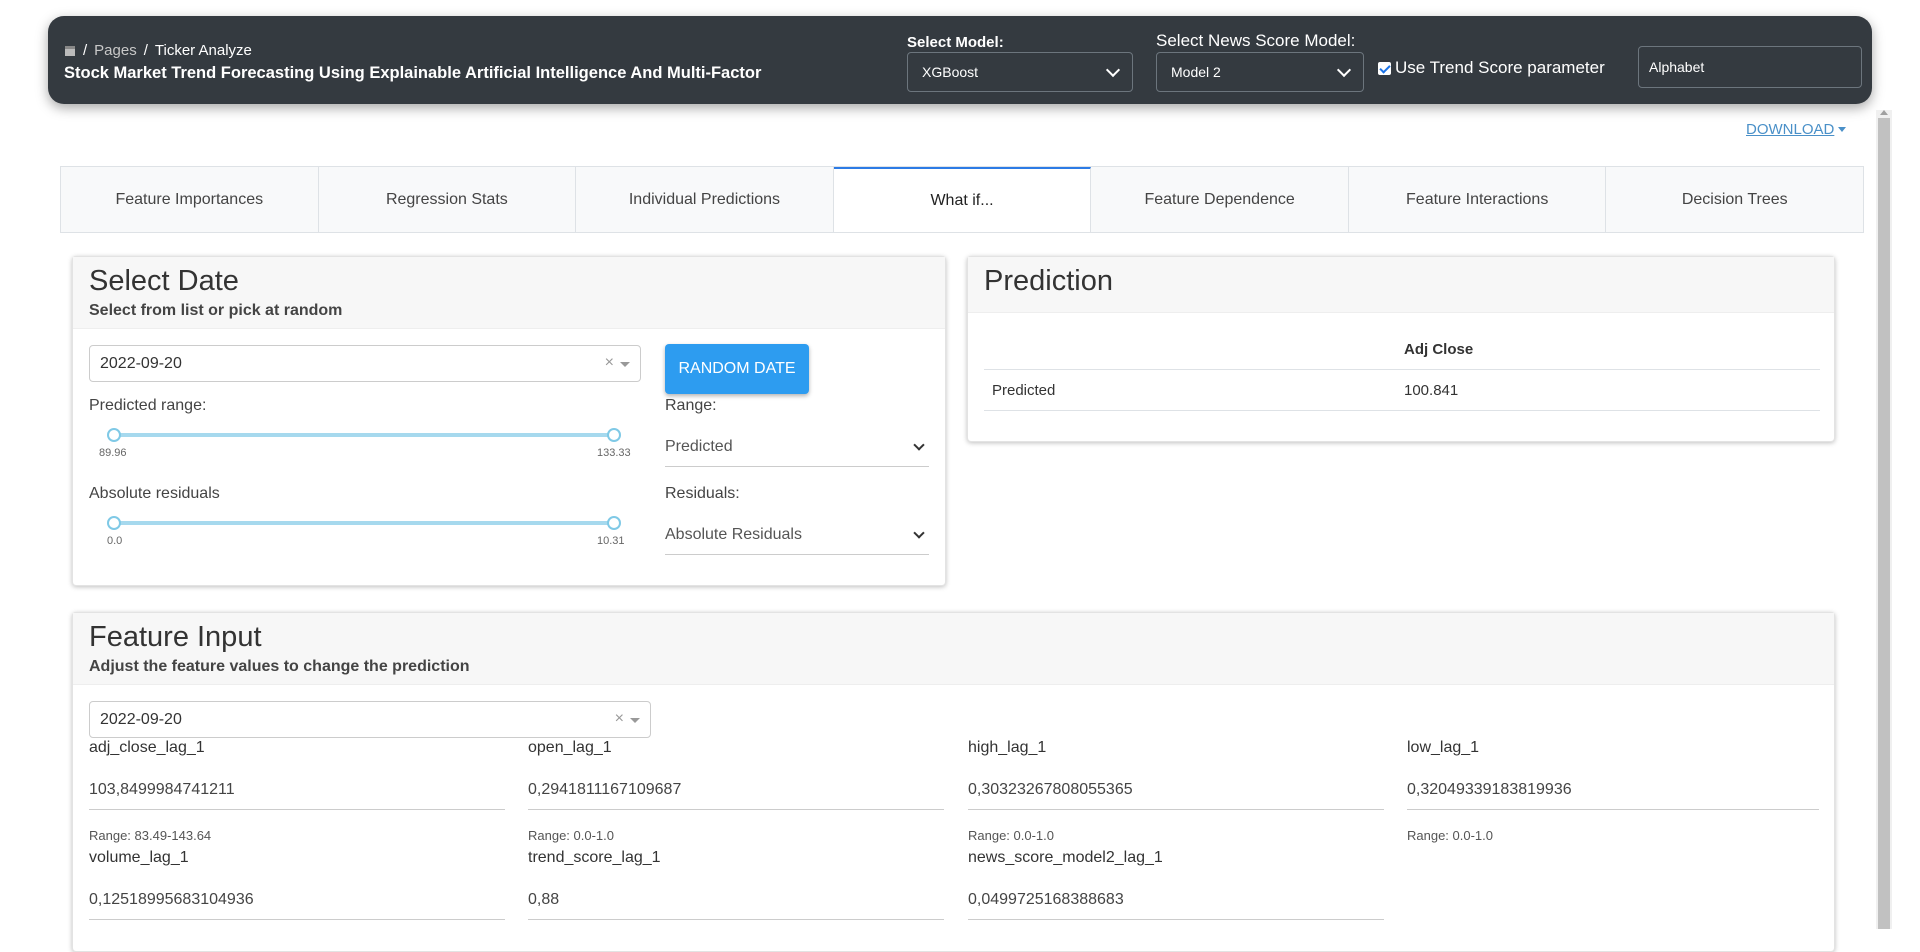 The height and width of the screenshot is (952, 1920). What do you see at coordinates (1735, 199) in the screenshot?
I see `tab-decision-trees: Decision Trees` at bounding box center [1735, 199].